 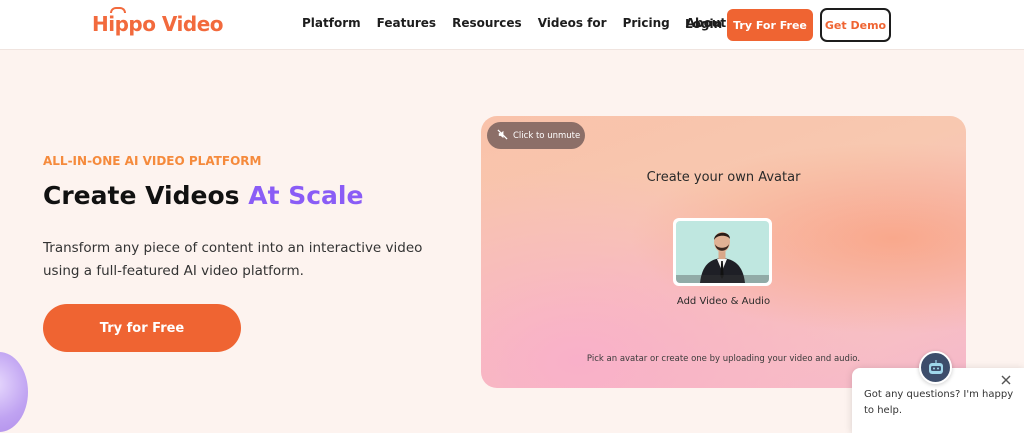 I want to click on nav-item-platform: Platform, so click(x=331, y=23).